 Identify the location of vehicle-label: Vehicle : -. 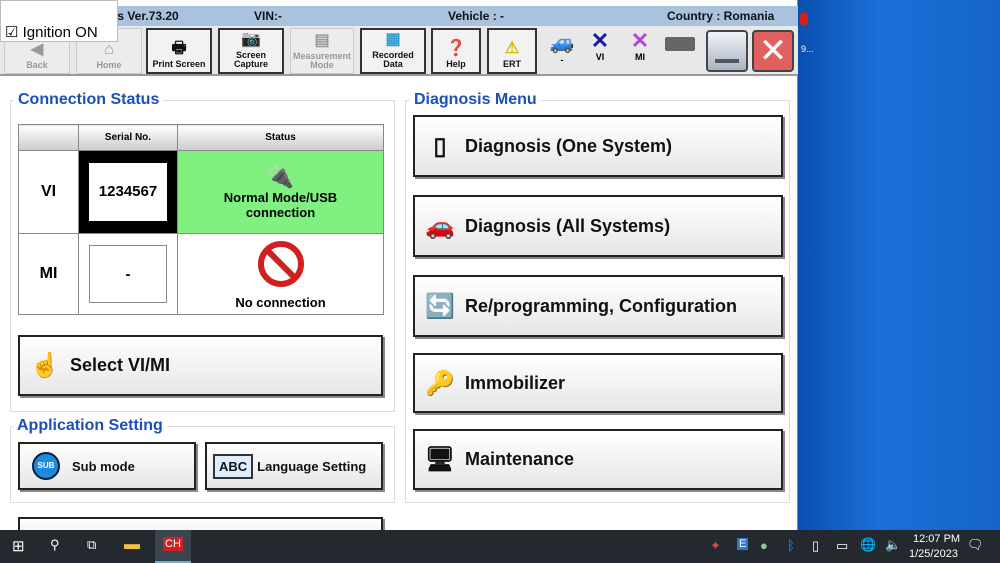
(476, 16).